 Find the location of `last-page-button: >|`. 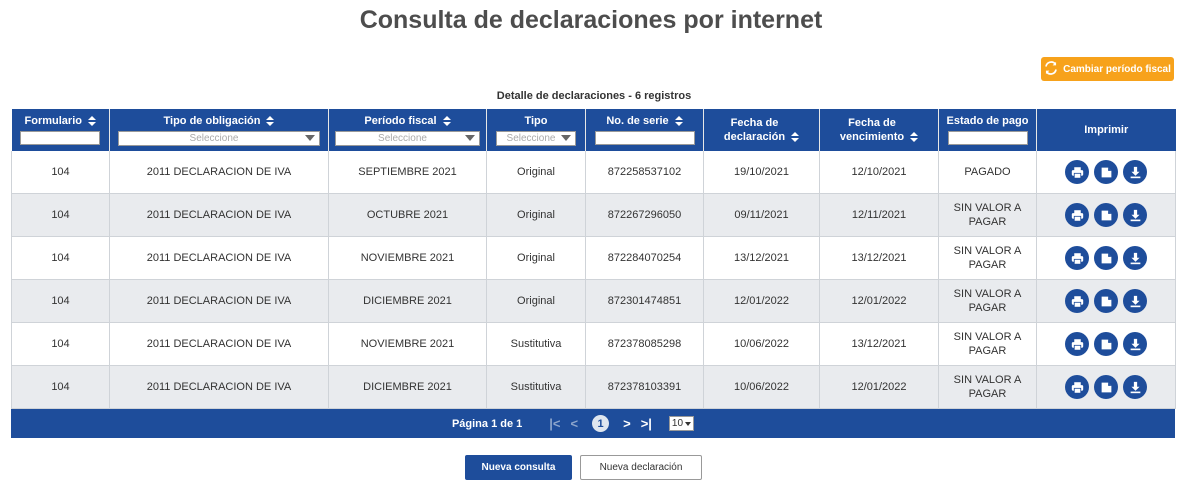

last-page-button: >| is located at coordinates (646, 423).